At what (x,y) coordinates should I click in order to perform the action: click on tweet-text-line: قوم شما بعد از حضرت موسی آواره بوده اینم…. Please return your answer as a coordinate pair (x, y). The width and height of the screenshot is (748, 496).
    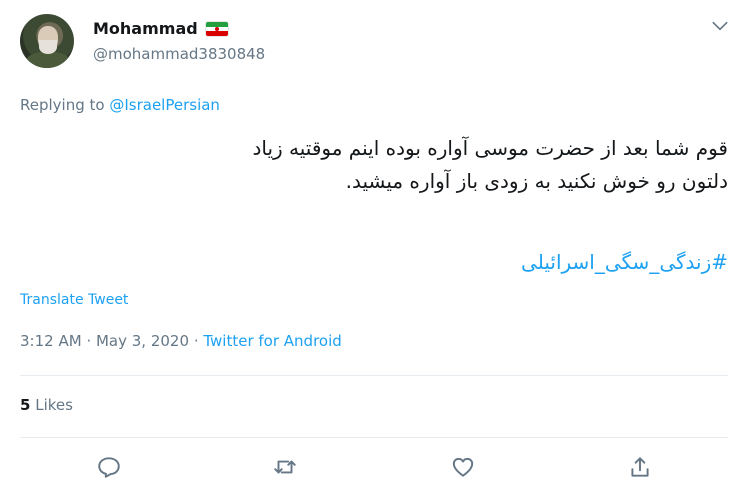
    Looking at the image, I should click on (490, 148).